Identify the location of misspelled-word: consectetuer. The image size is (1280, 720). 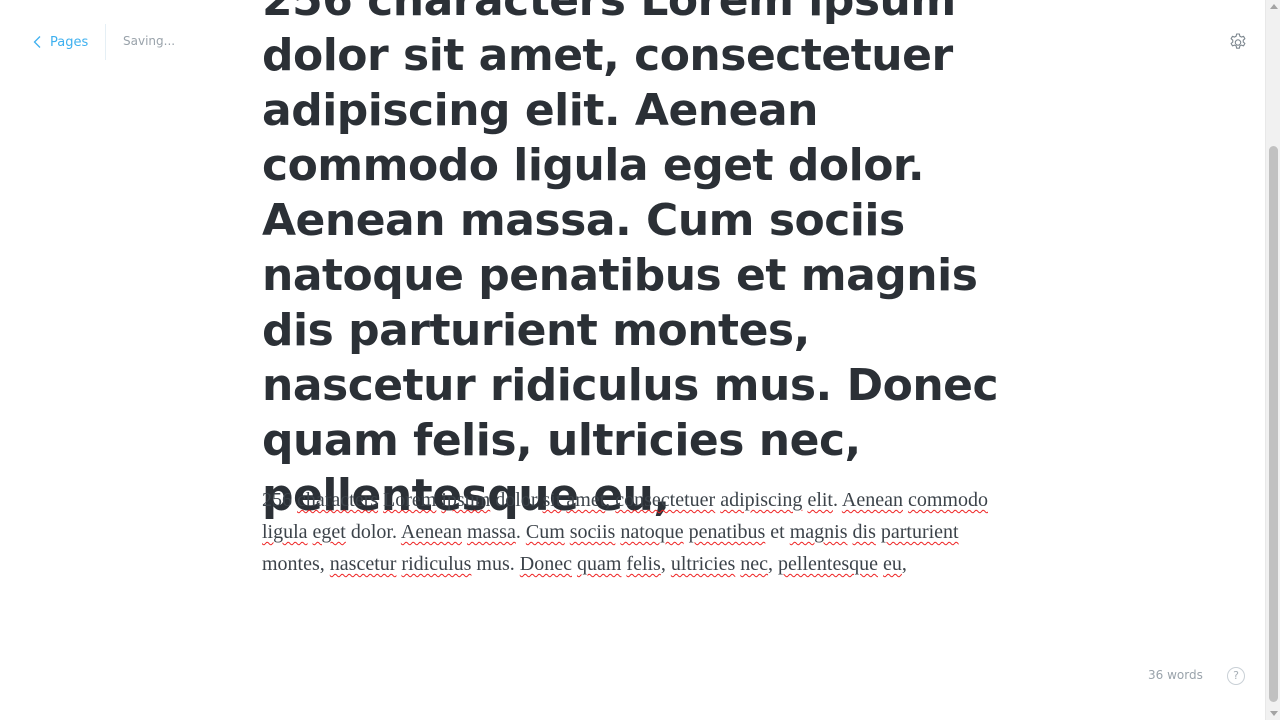
(665, 500).